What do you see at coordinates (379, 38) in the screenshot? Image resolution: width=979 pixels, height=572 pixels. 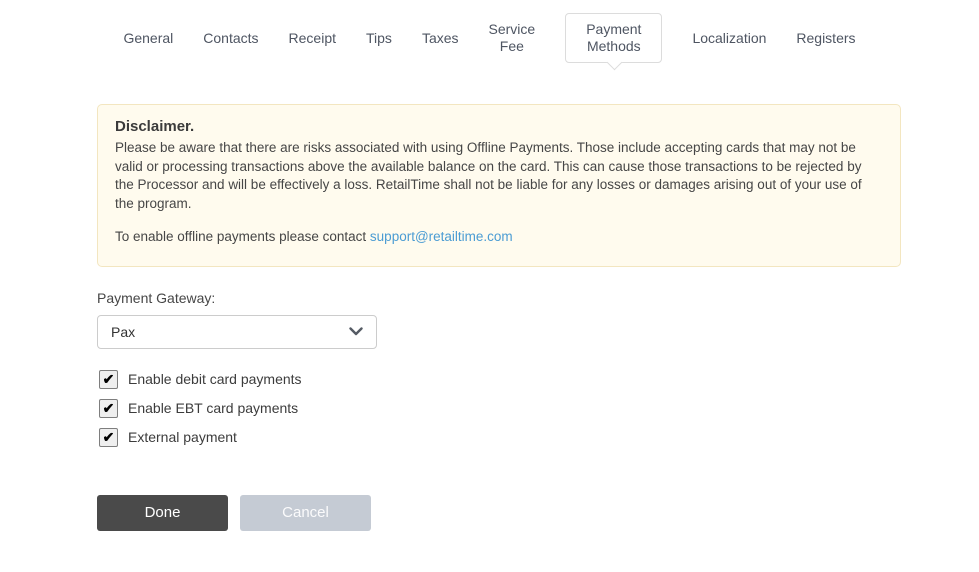 I see `tab-tips: Tips` at bounding box center [379, 38].